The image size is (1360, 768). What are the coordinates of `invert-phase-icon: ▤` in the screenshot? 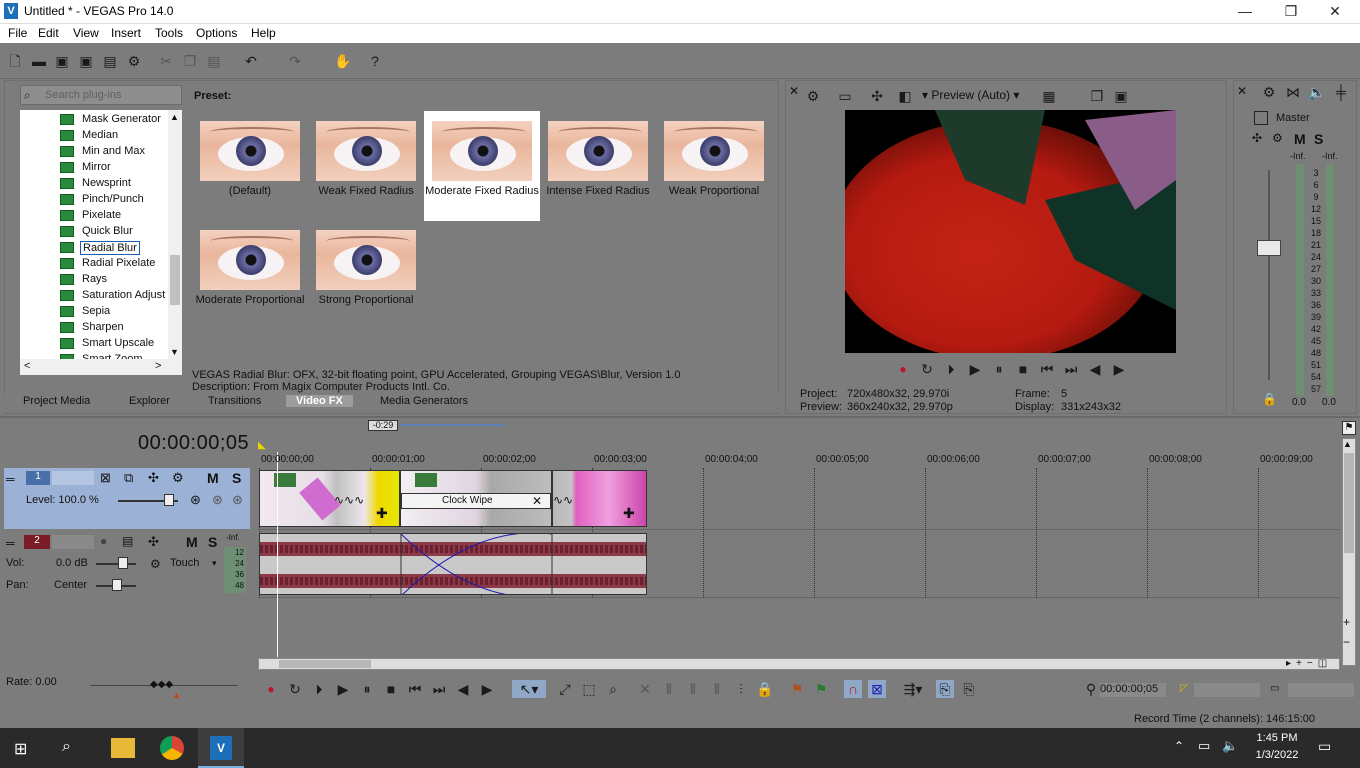 It's located at (127, 541).